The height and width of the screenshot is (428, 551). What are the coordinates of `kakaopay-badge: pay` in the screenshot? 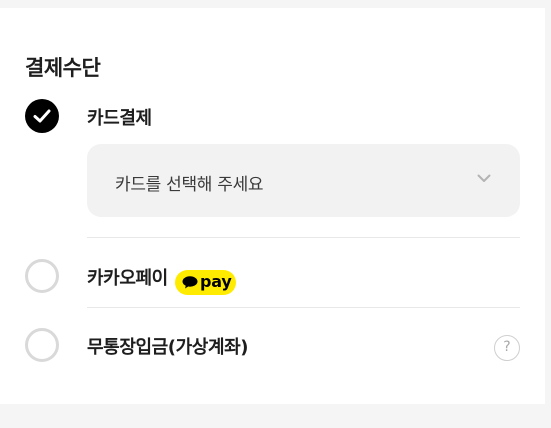 It's located at (205, 282).